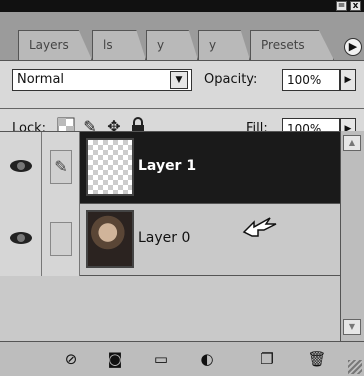  I want to click on scroll-up-icon: ▲, so click(352, 143).